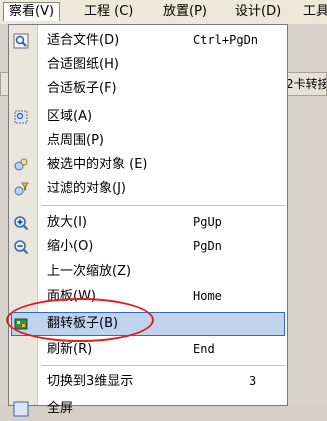 This screenshot has width=327, height=421. Describe the element at coordinates (148, 297) in the screenshot. I see `menu-item-panel: 面板(W) Home` at that location.